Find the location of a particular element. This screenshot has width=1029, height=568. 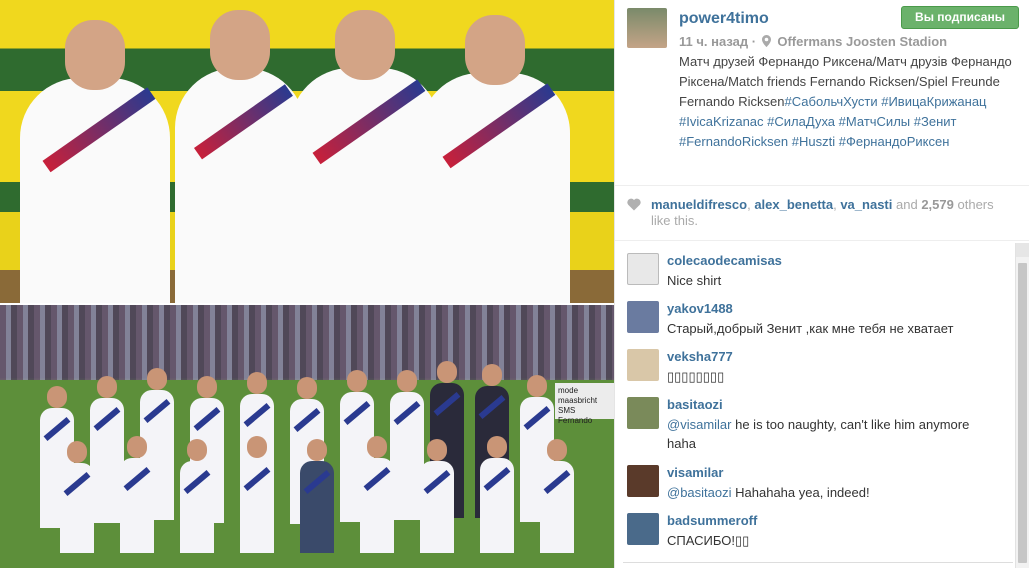

scroll-up-arrow-icon is located at coordinates (1022, 250).